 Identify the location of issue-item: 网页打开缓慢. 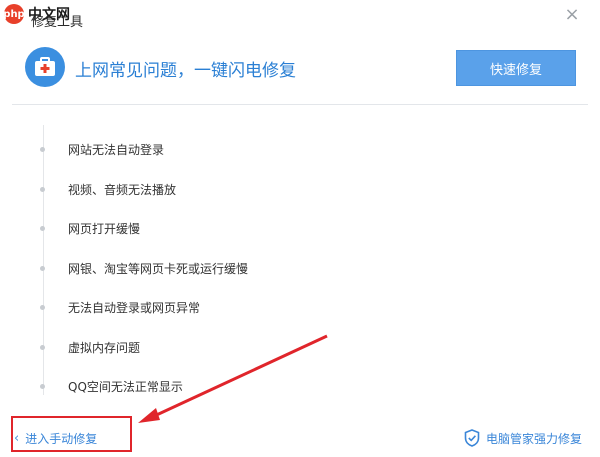
(104, 229).